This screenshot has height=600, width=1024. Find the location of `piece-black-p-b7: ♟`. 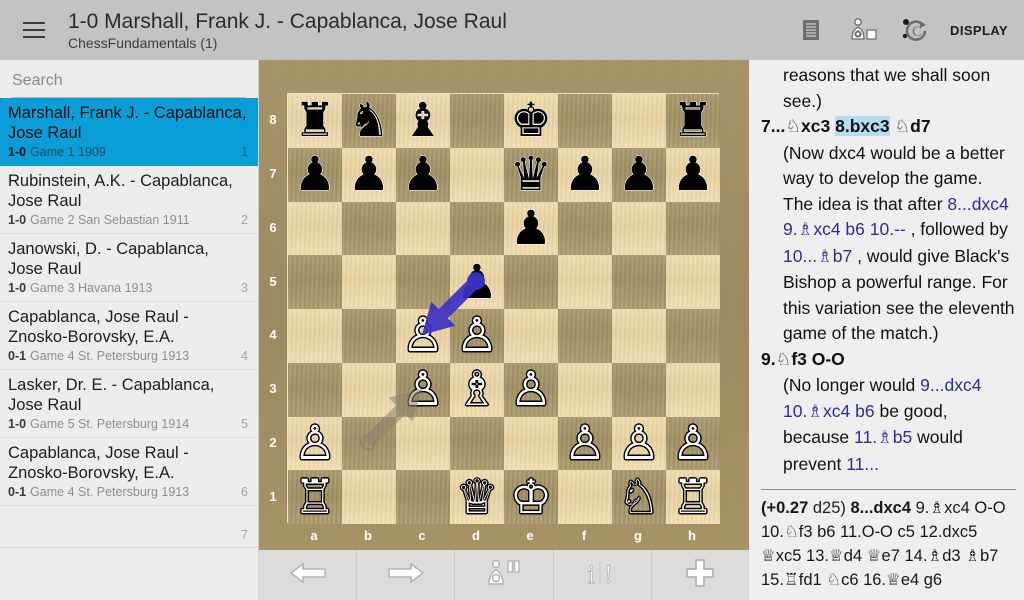

piece-black-p-b7: ♟ is located at coordinates (369, 175).